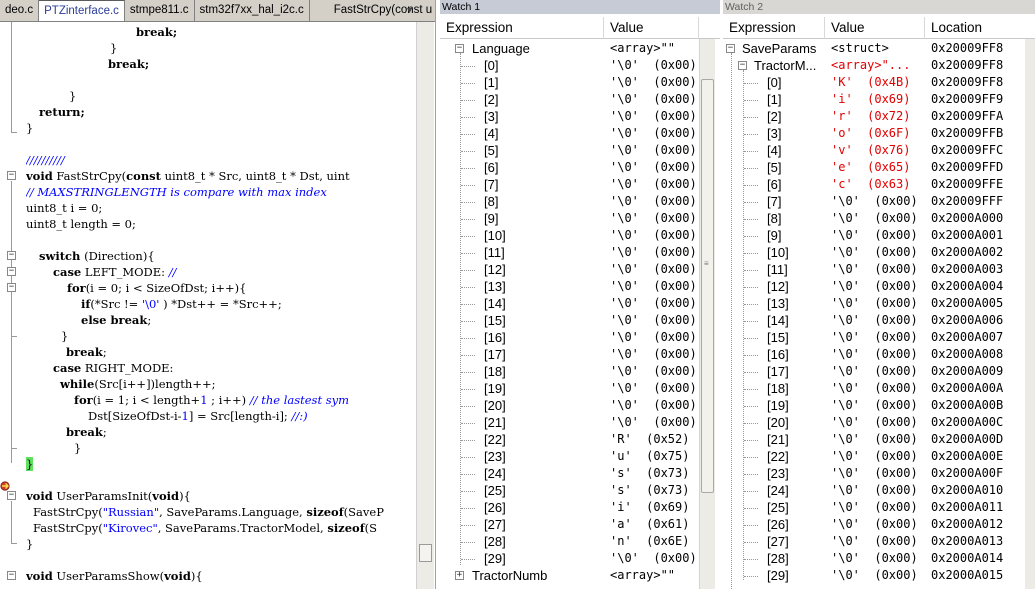 This screenshot has height=589, width=1035. What do you see at coordinates (5, 485) in the screenshot?
I see `breakpoint-arrow-icon` at bounding box center [5, 485].